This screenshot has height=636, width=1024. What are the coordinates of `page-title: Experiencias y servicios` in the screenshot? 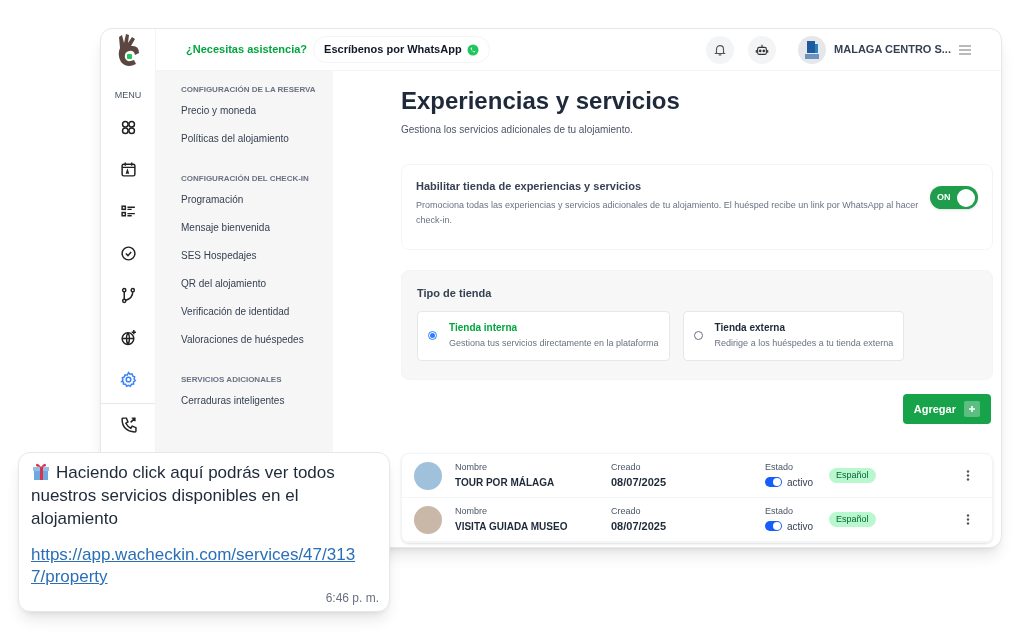 It's located at (541, 101).